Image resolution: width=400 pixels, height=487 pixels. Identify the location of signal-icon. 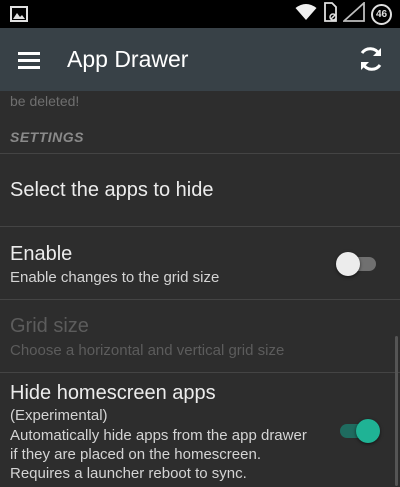
(353, 13).